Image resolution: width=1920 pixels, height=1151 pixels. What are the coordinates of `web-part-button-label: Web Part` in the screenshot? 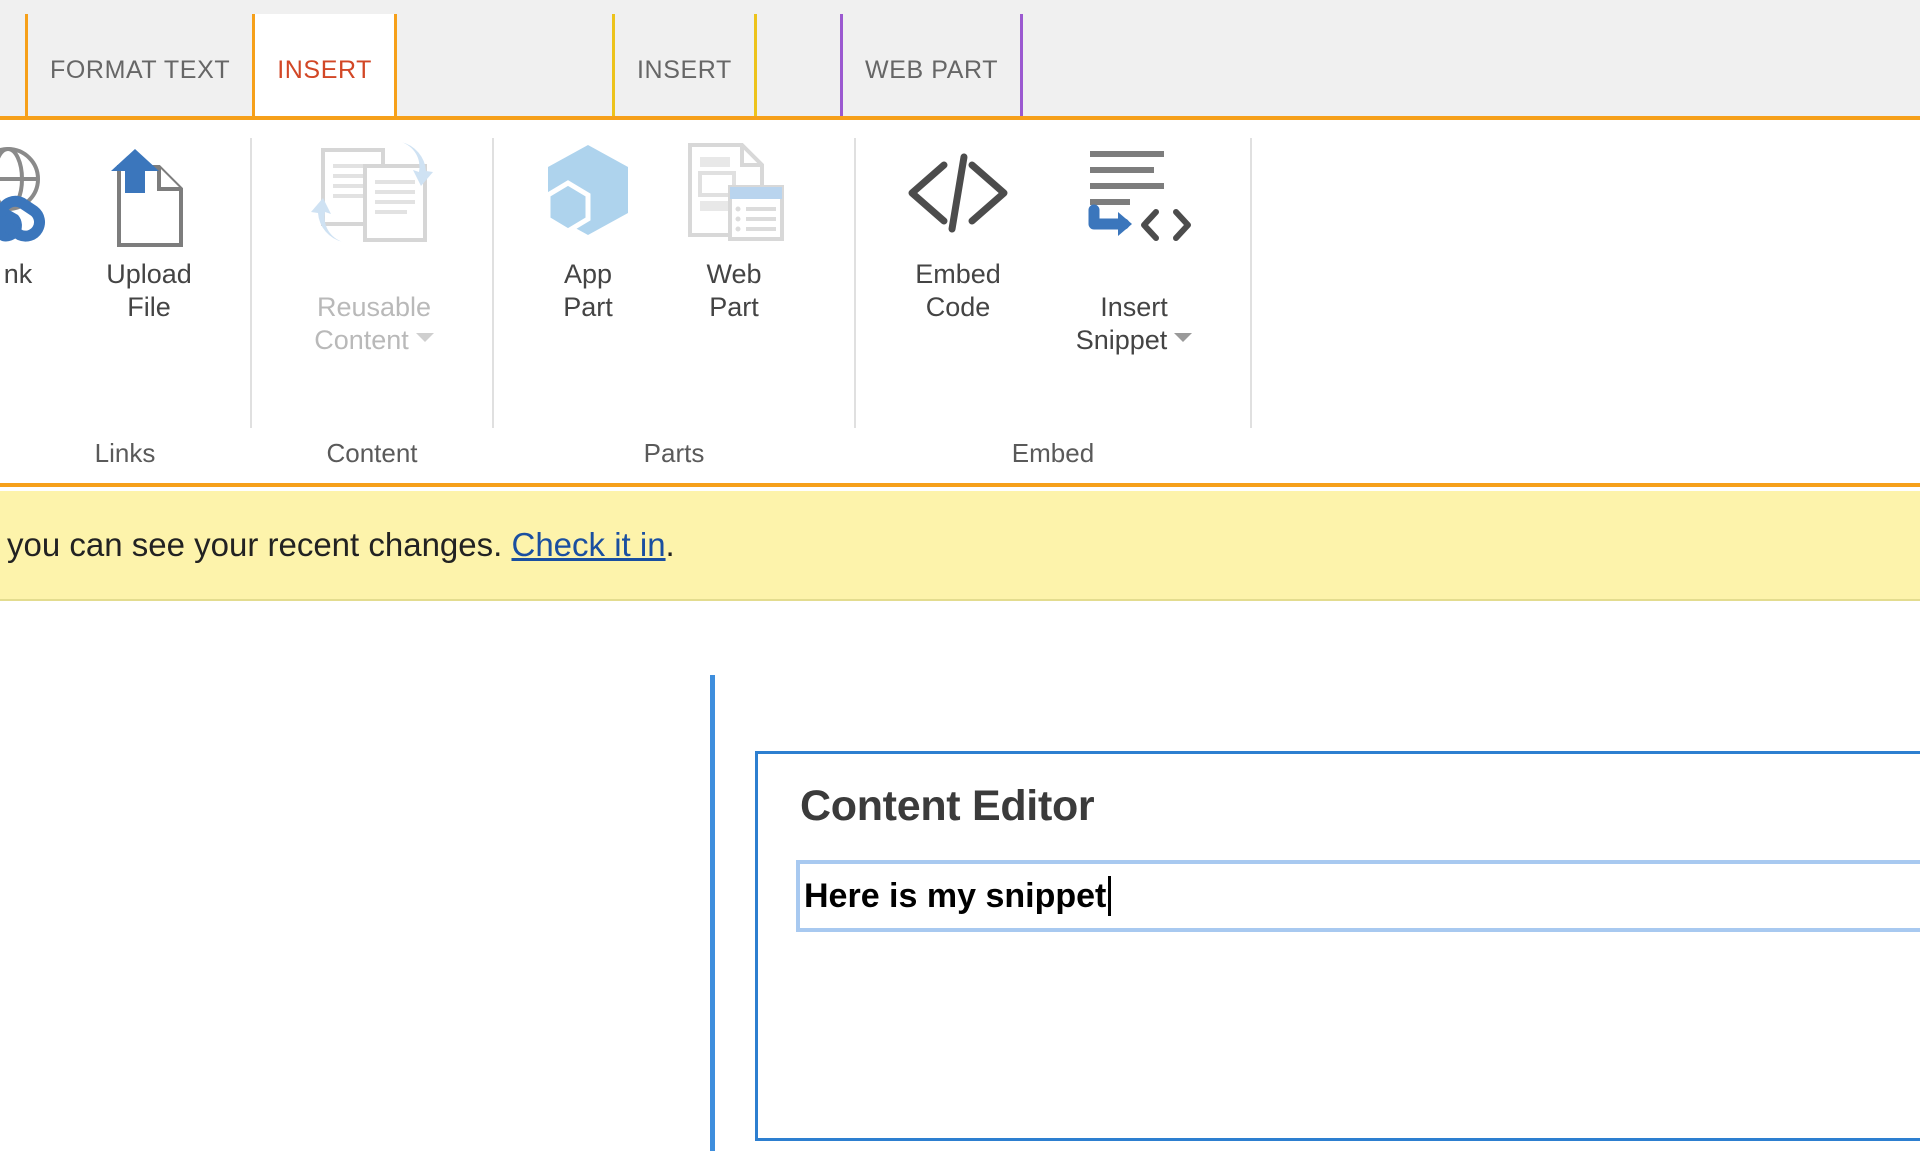 It's located at (734, 290).